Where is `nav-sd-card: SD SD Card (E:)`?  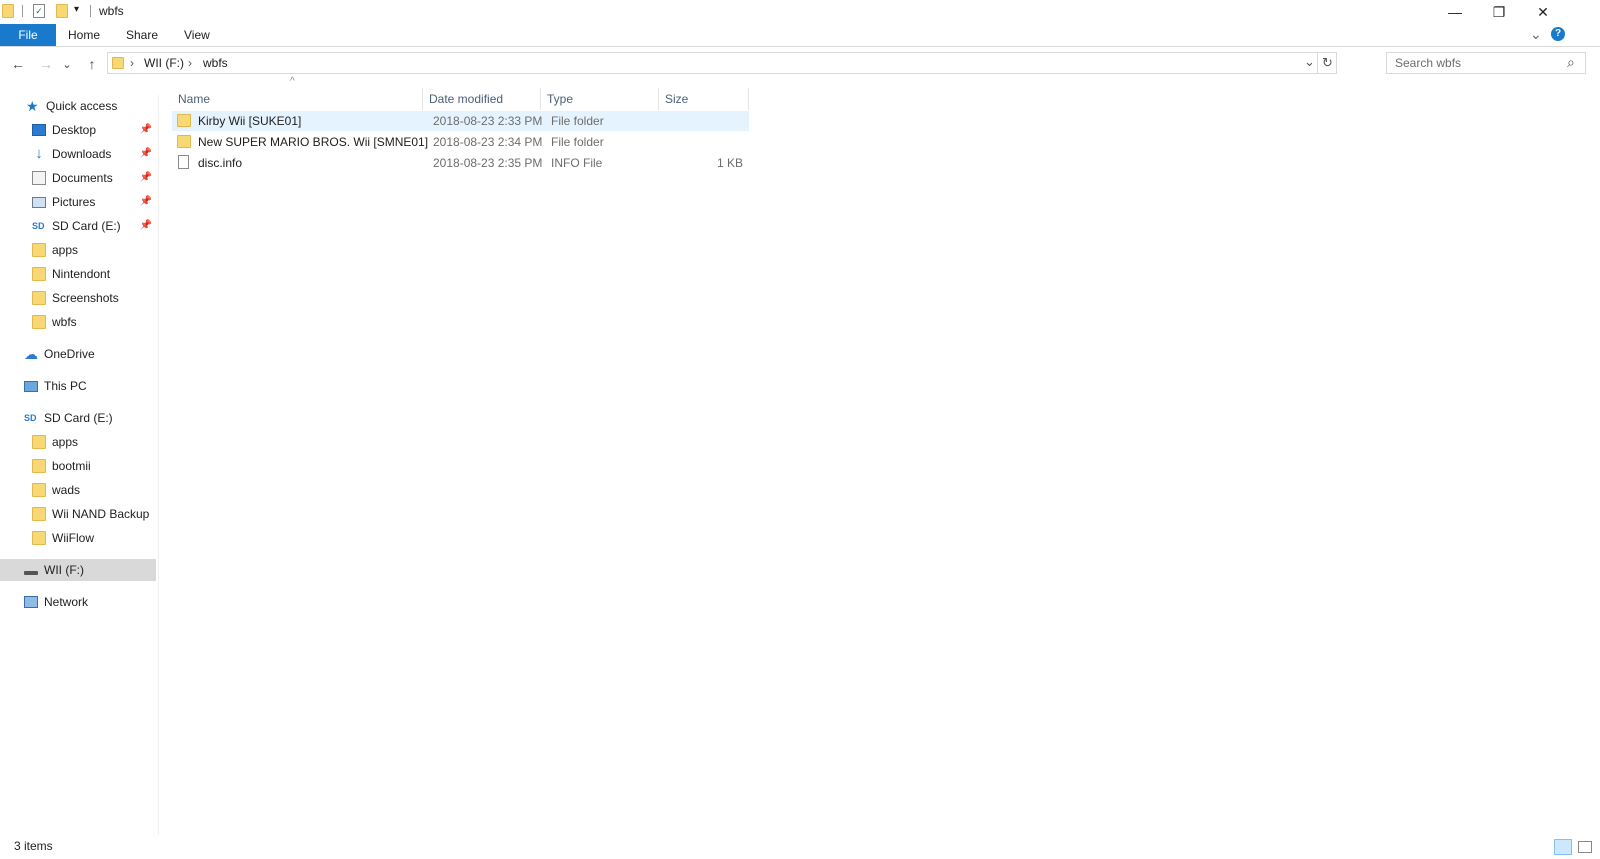 nav-sd-card: SD SD Card (E:) is located at coordinates (78, 418).